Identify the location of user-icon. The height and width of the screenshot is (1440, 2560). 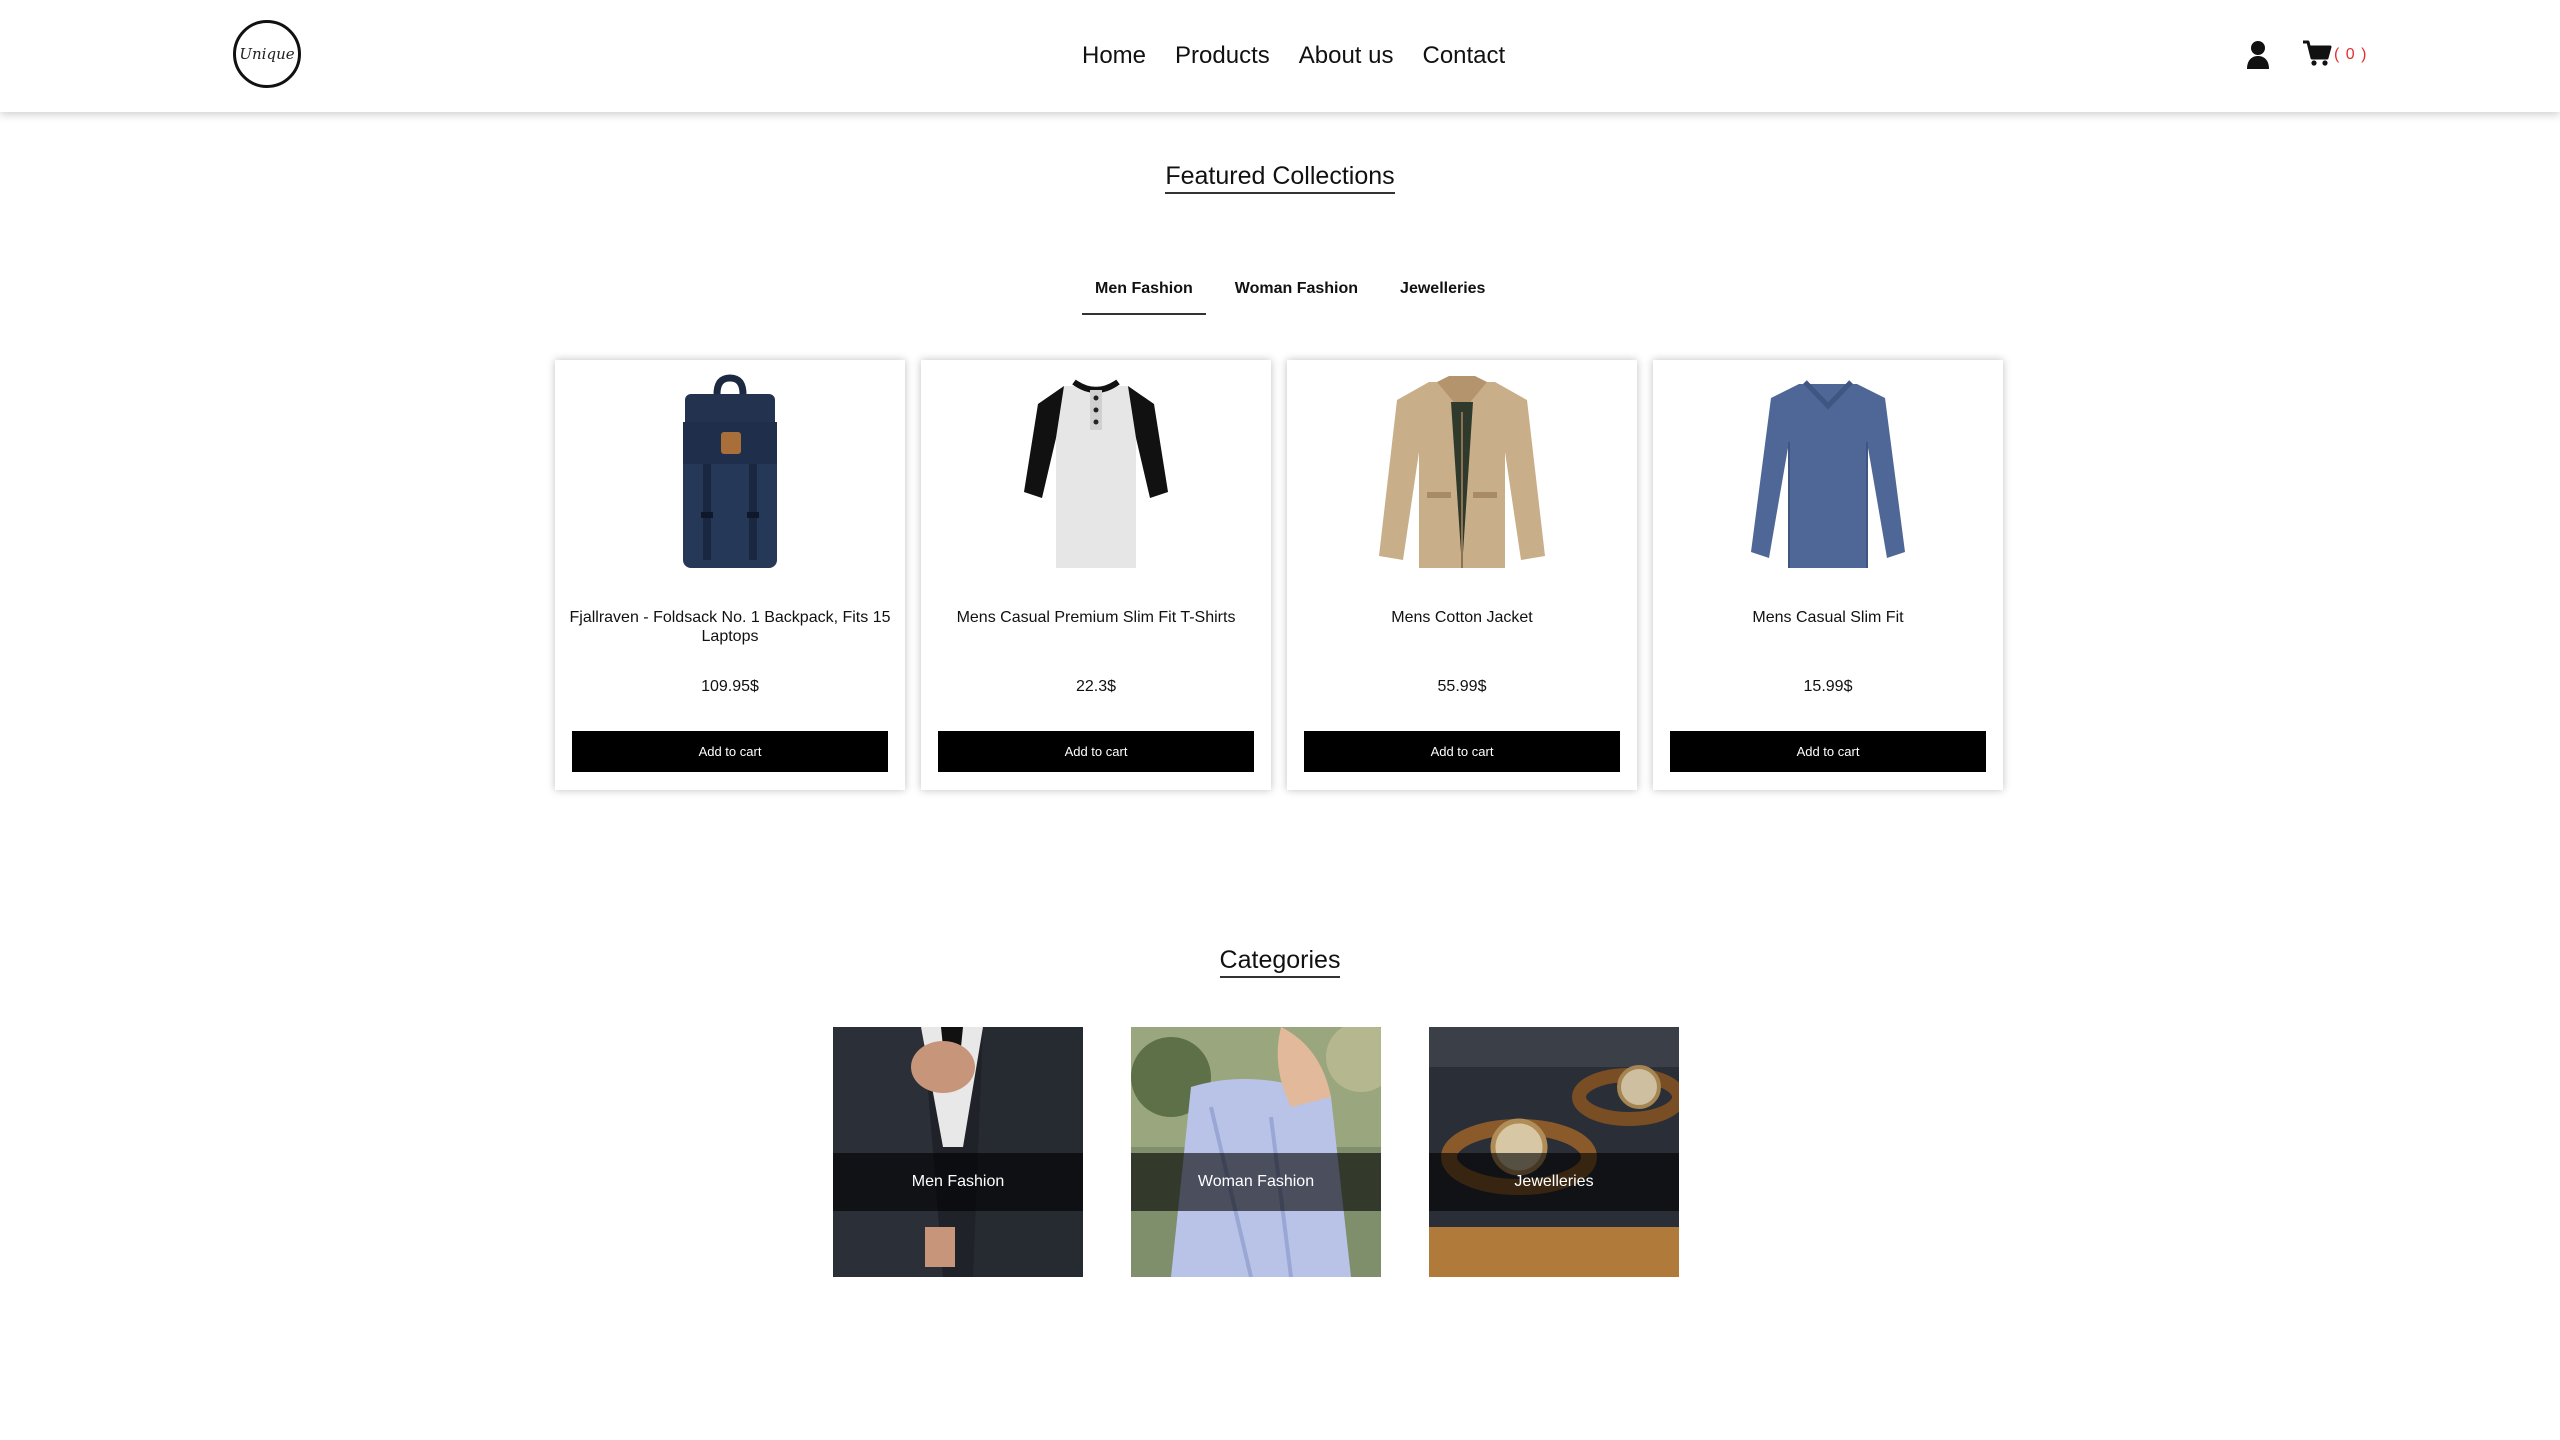
(2258, 55).